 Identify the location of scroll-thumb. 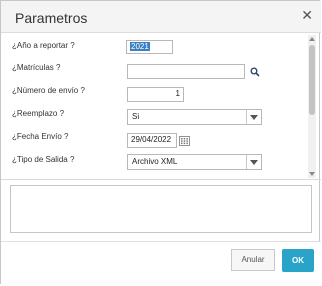
(312, 80).